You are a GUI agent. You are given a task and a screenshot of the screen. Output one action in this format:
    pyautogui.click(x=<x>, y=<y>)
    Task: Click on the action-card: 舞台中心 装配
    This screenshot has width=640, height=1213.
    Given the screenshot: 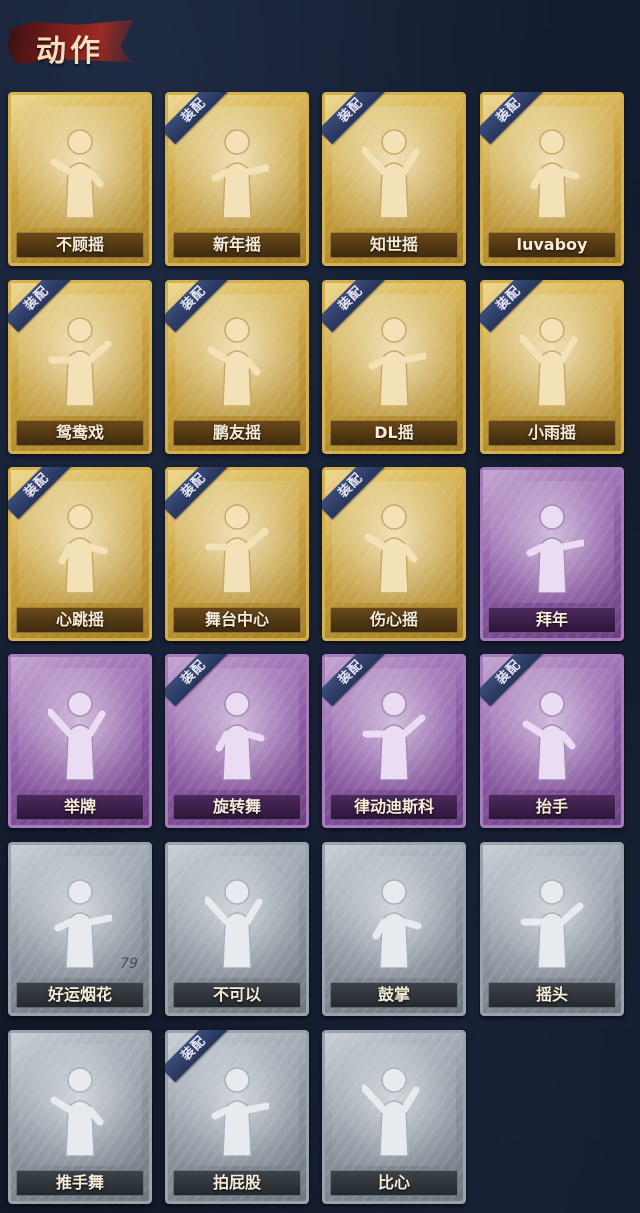 What is the action you would take?
    pyautogui.click(x=237, y=554)
    